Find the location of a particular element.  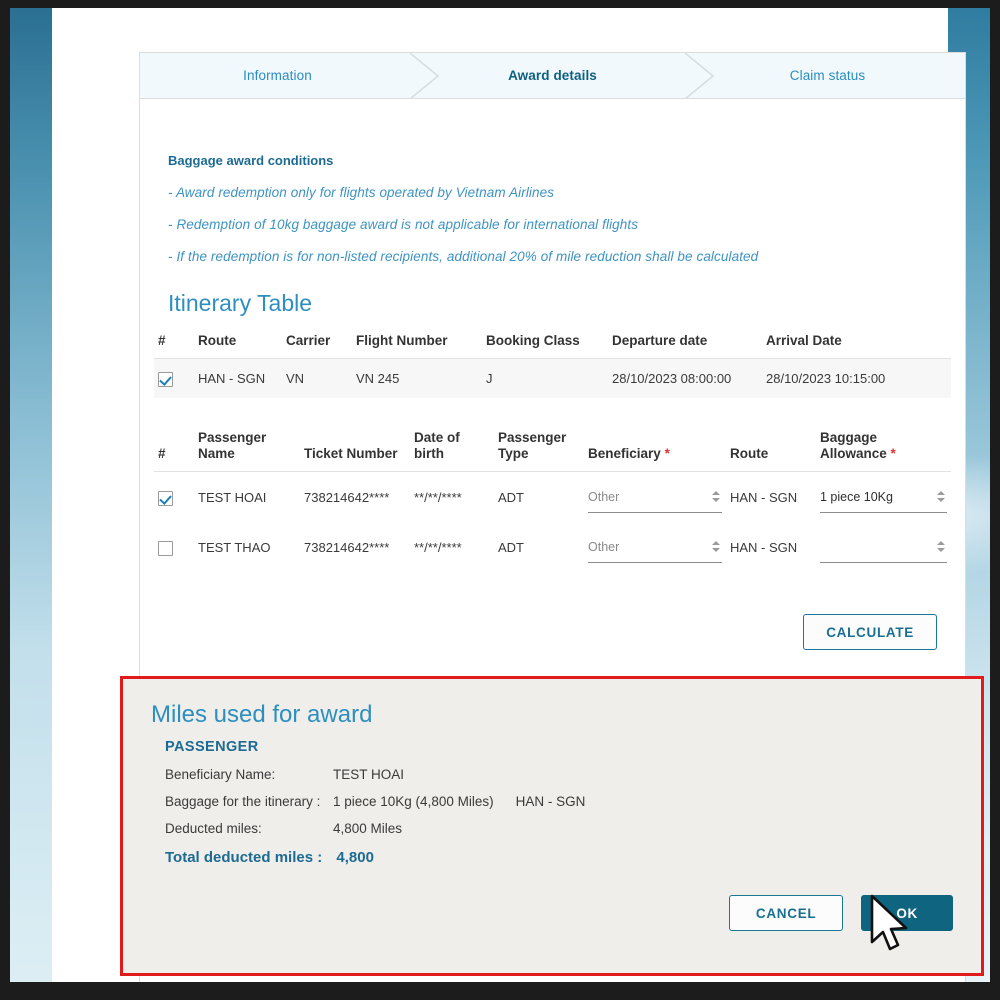

miles-panel-actions: CANCEL OK is located at coordinates (840, 913).